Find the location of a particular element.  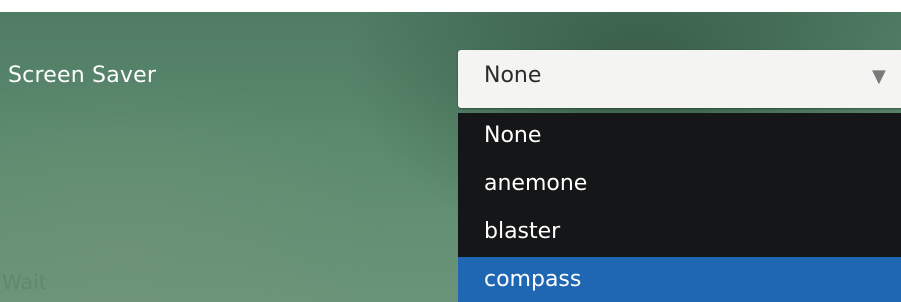

chevron-down-icon: ▼ is located at coordinates (879, 76).